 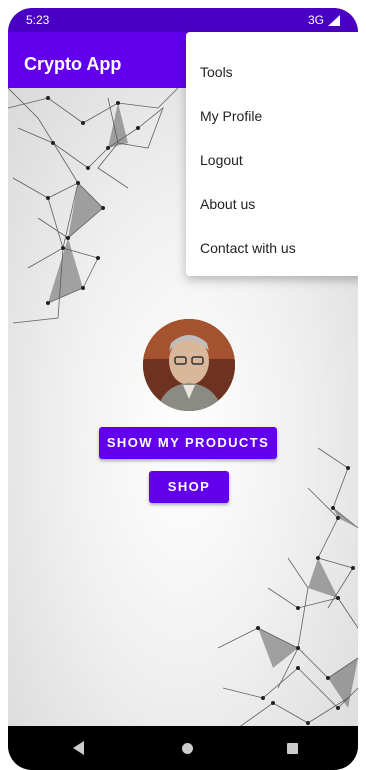 I want to click on network-type: 3G, so click(x=315, y=20).